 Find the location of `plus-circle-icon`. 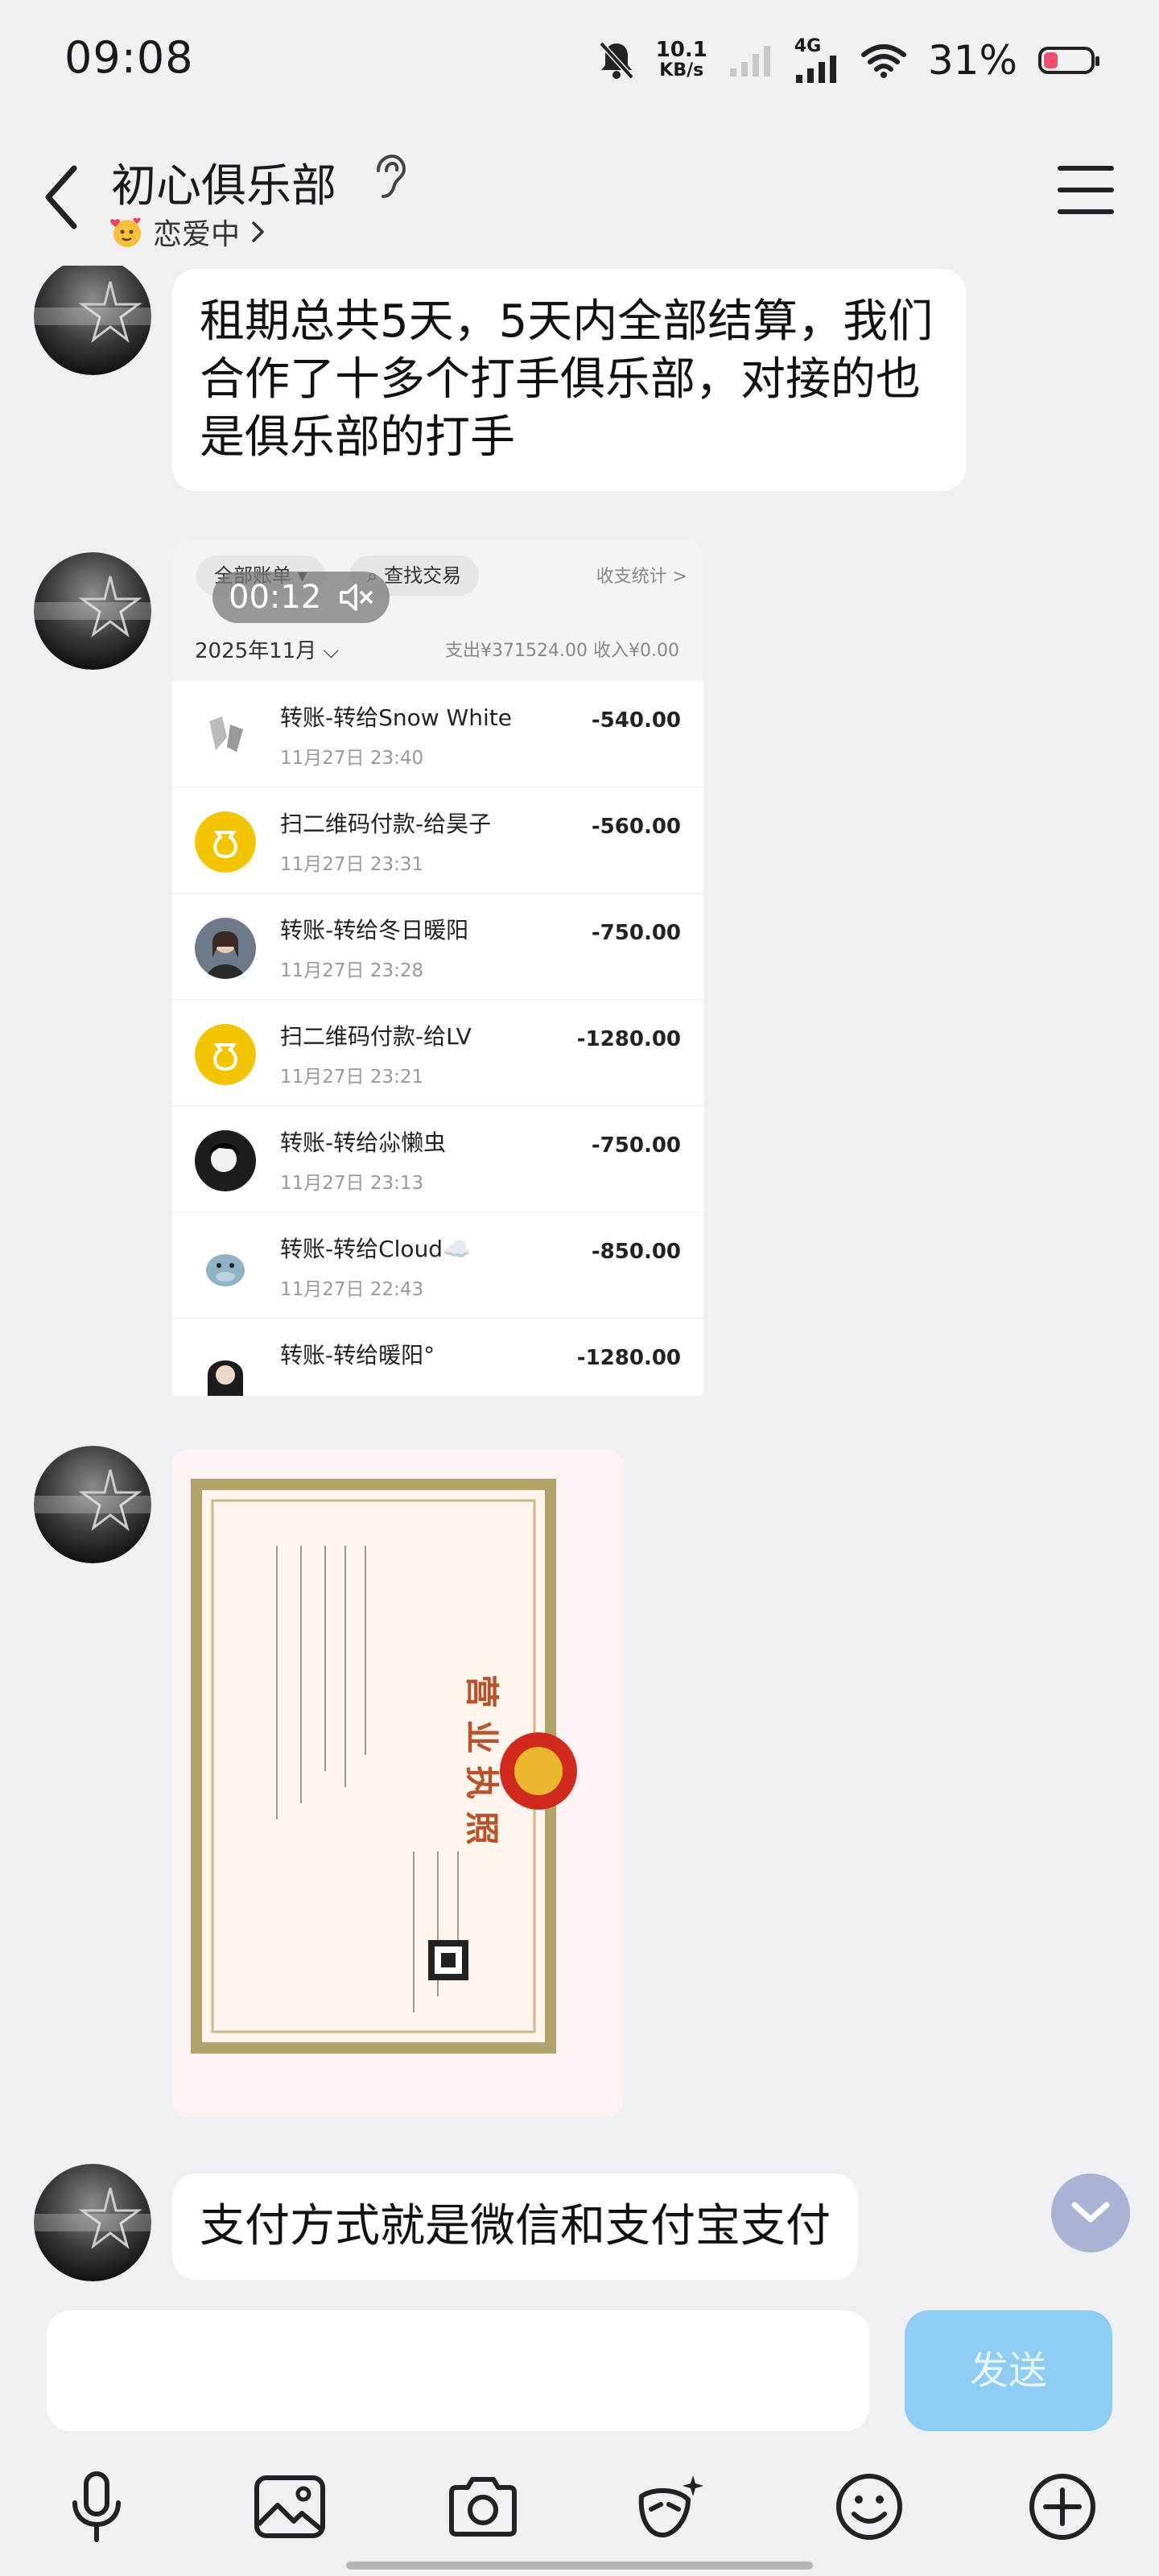

plus-circle-icon is located at coordinates (1062, 2507).